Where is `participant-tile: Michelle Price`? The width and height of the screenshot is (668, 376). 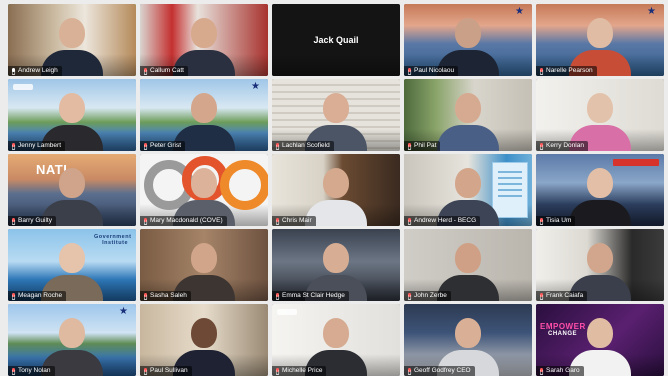 participant-tile: Michelle Price is located at coordinates (336, 340).